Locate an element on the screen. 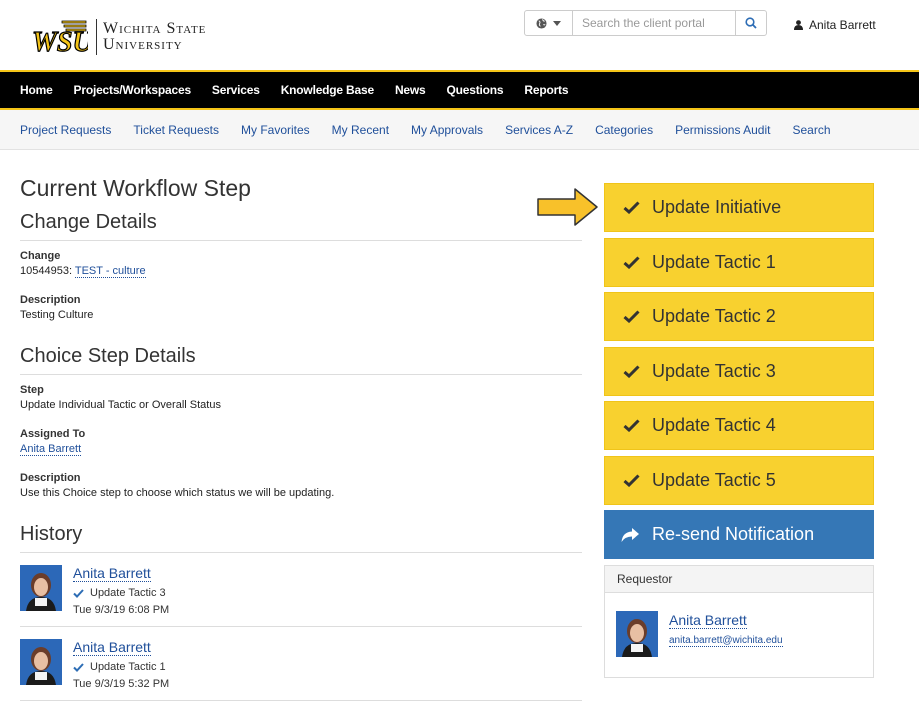  history-timestamp: Tue 9/3/19 6:08 PM is located at coordinates (121, 610).